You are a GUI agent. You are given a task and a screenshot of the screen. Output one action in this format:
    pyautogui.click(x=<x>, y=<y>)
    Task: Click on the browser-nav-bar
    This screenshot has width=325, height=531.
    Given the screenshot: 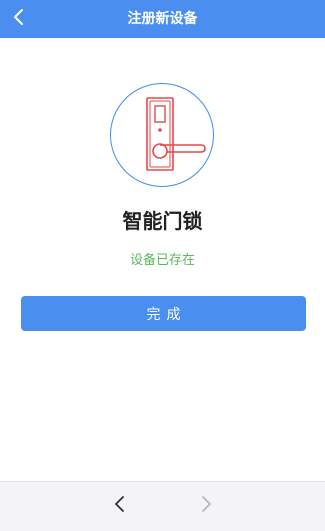 What is the action you would take?
    pyautogui.click(x=162, y=506)
    